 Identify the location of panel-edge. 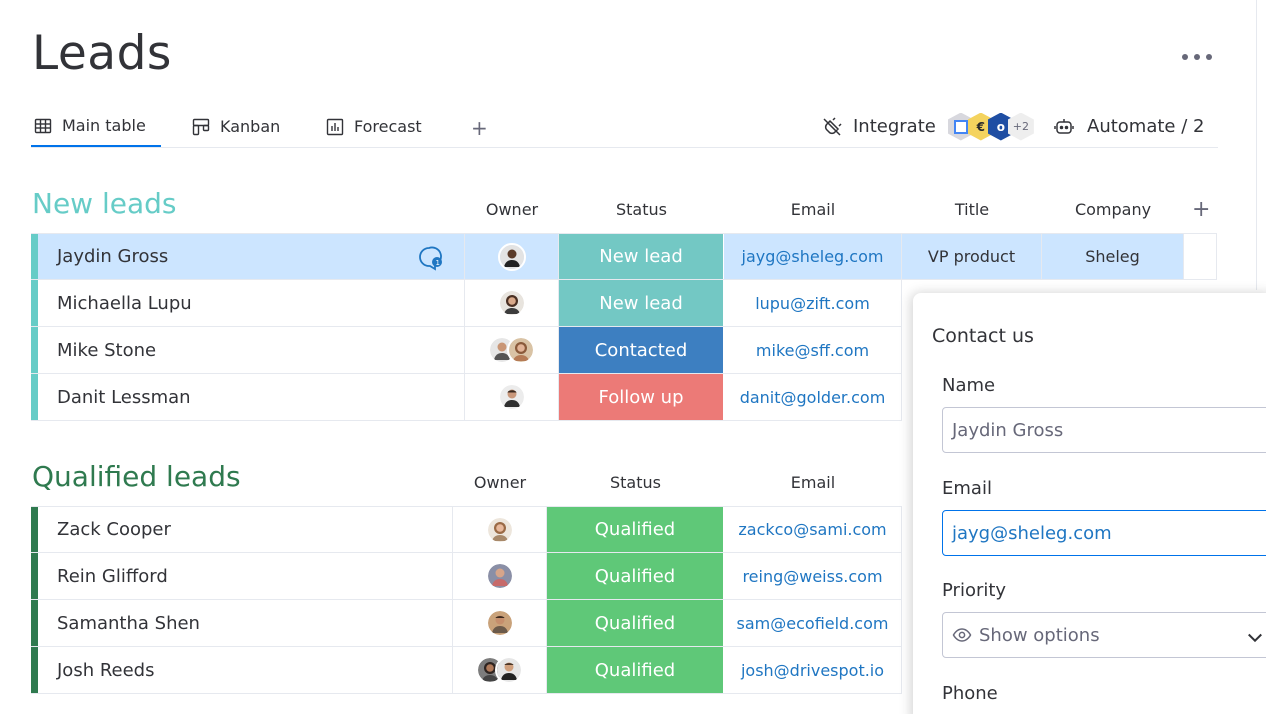
(1261, 145).